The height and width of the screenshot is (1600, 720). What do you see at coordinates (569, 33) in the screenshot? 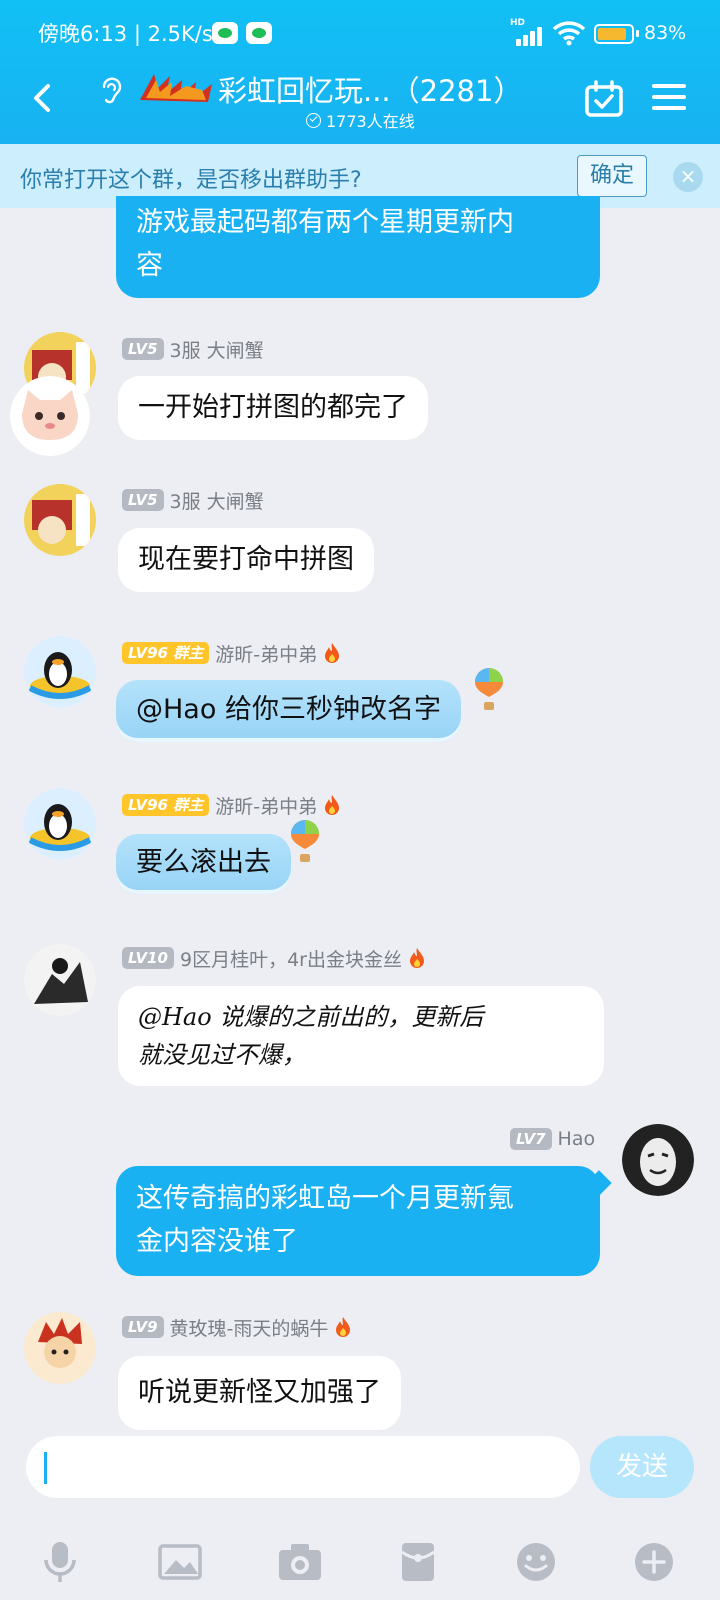
I see `wifi-icon` at bounding box center [569, 33].